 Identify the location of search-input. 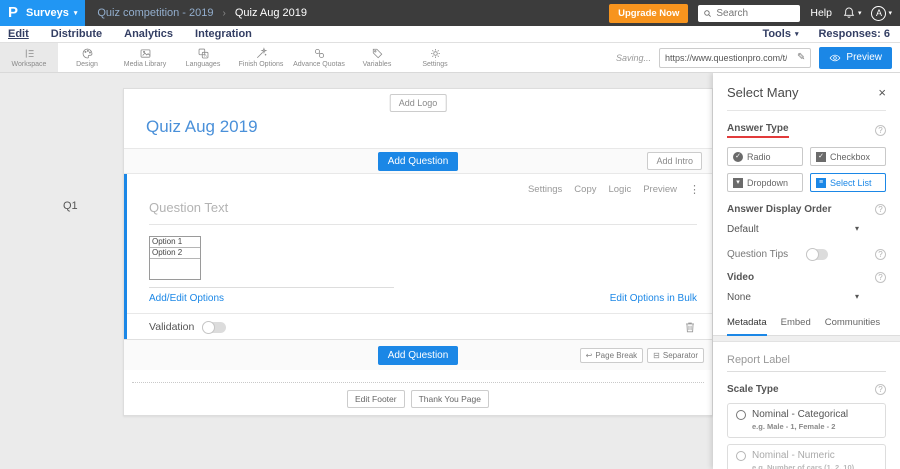
(755, 13).